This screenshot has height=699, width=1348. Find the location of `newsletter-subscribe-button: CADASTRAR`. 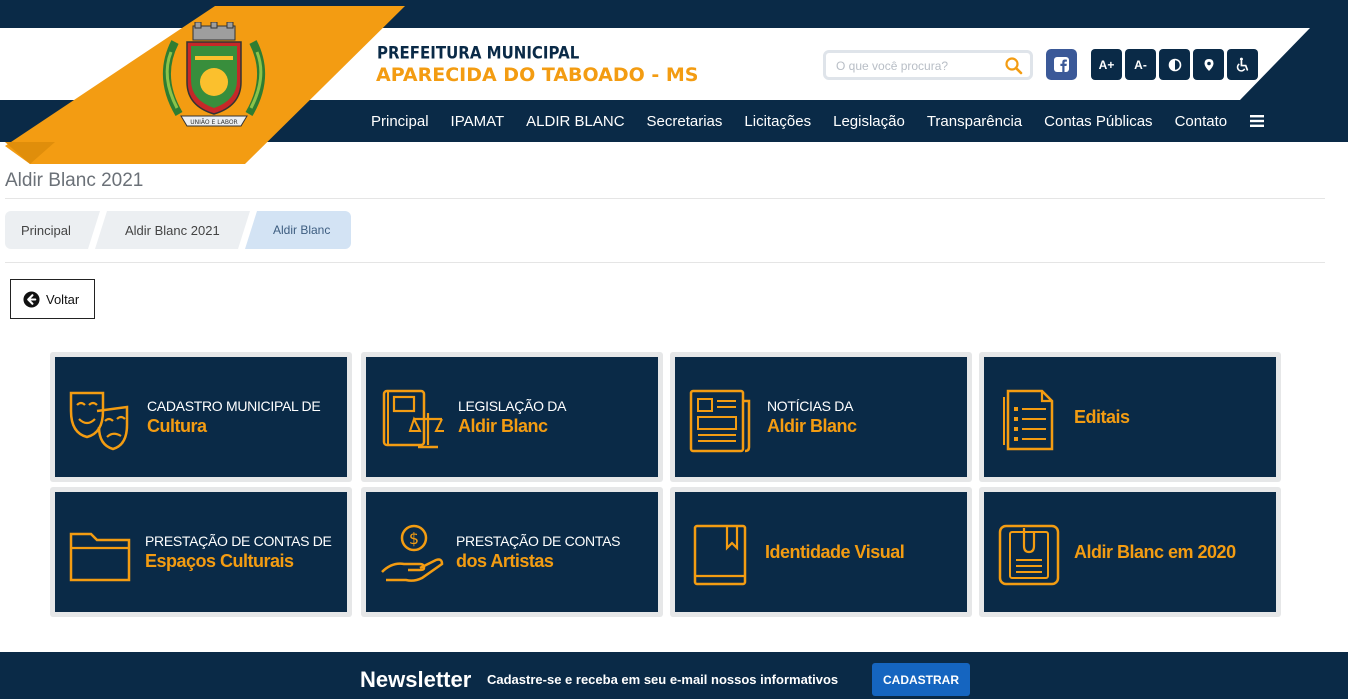

newsletter-subscribe-button: CADASTRAR is located at coordinates (921, 679).